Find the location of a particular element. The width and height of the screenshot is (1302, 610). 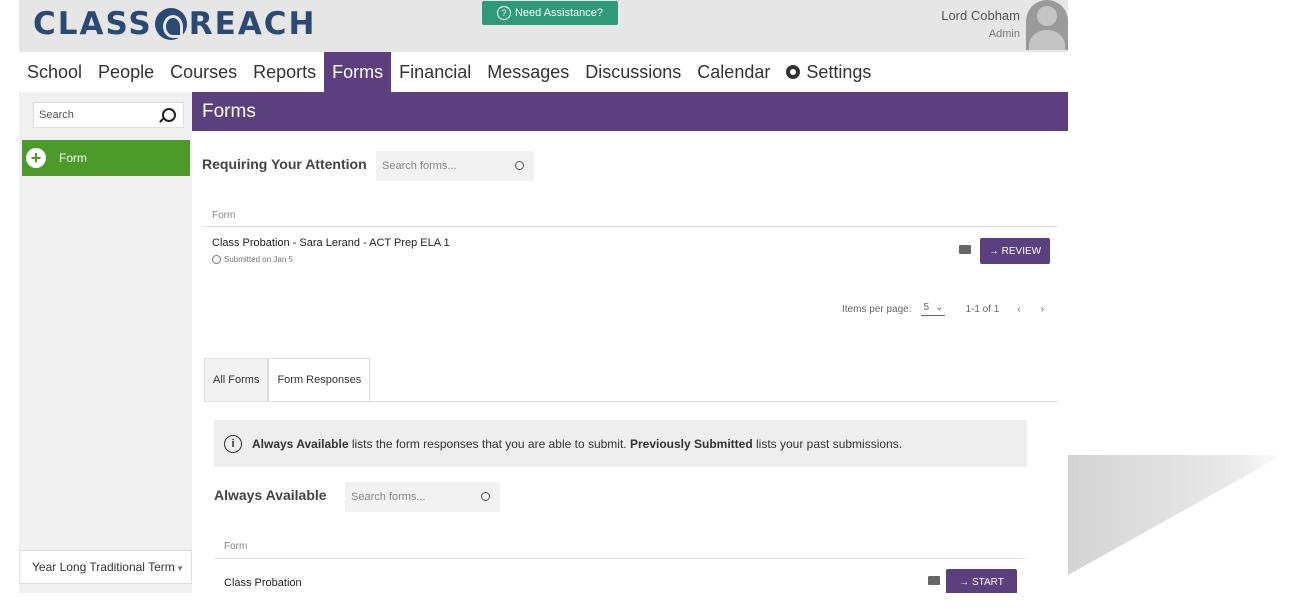

info-bold-always: Always Available is located at coordinates (300, 443).